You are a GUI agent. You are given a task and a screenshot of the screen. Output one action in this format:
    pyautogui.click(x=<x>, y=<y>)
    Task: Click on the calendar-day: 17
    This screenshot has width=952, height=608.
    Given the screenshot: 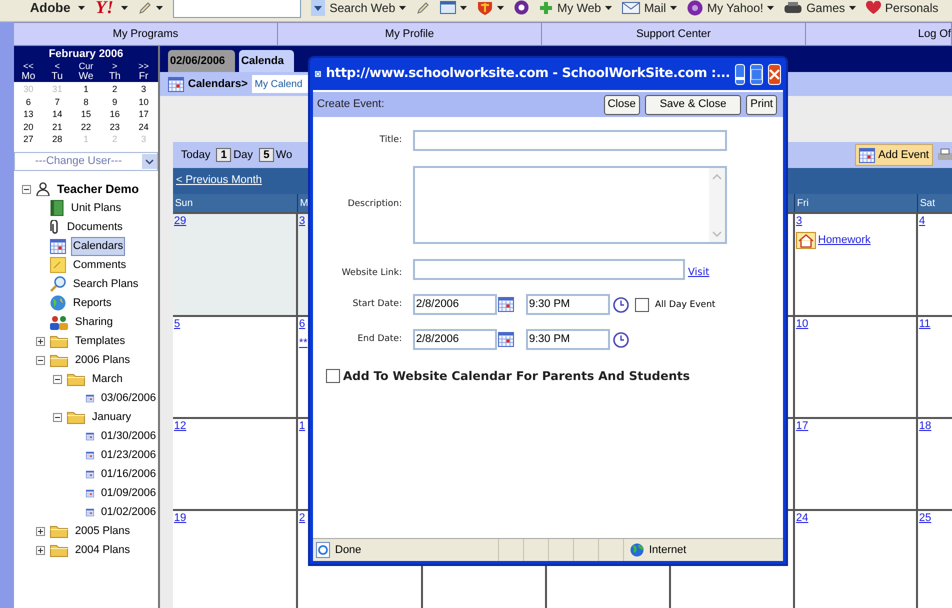 What is the action you would take?
    pyautogui.click(x=143, y=114)
    